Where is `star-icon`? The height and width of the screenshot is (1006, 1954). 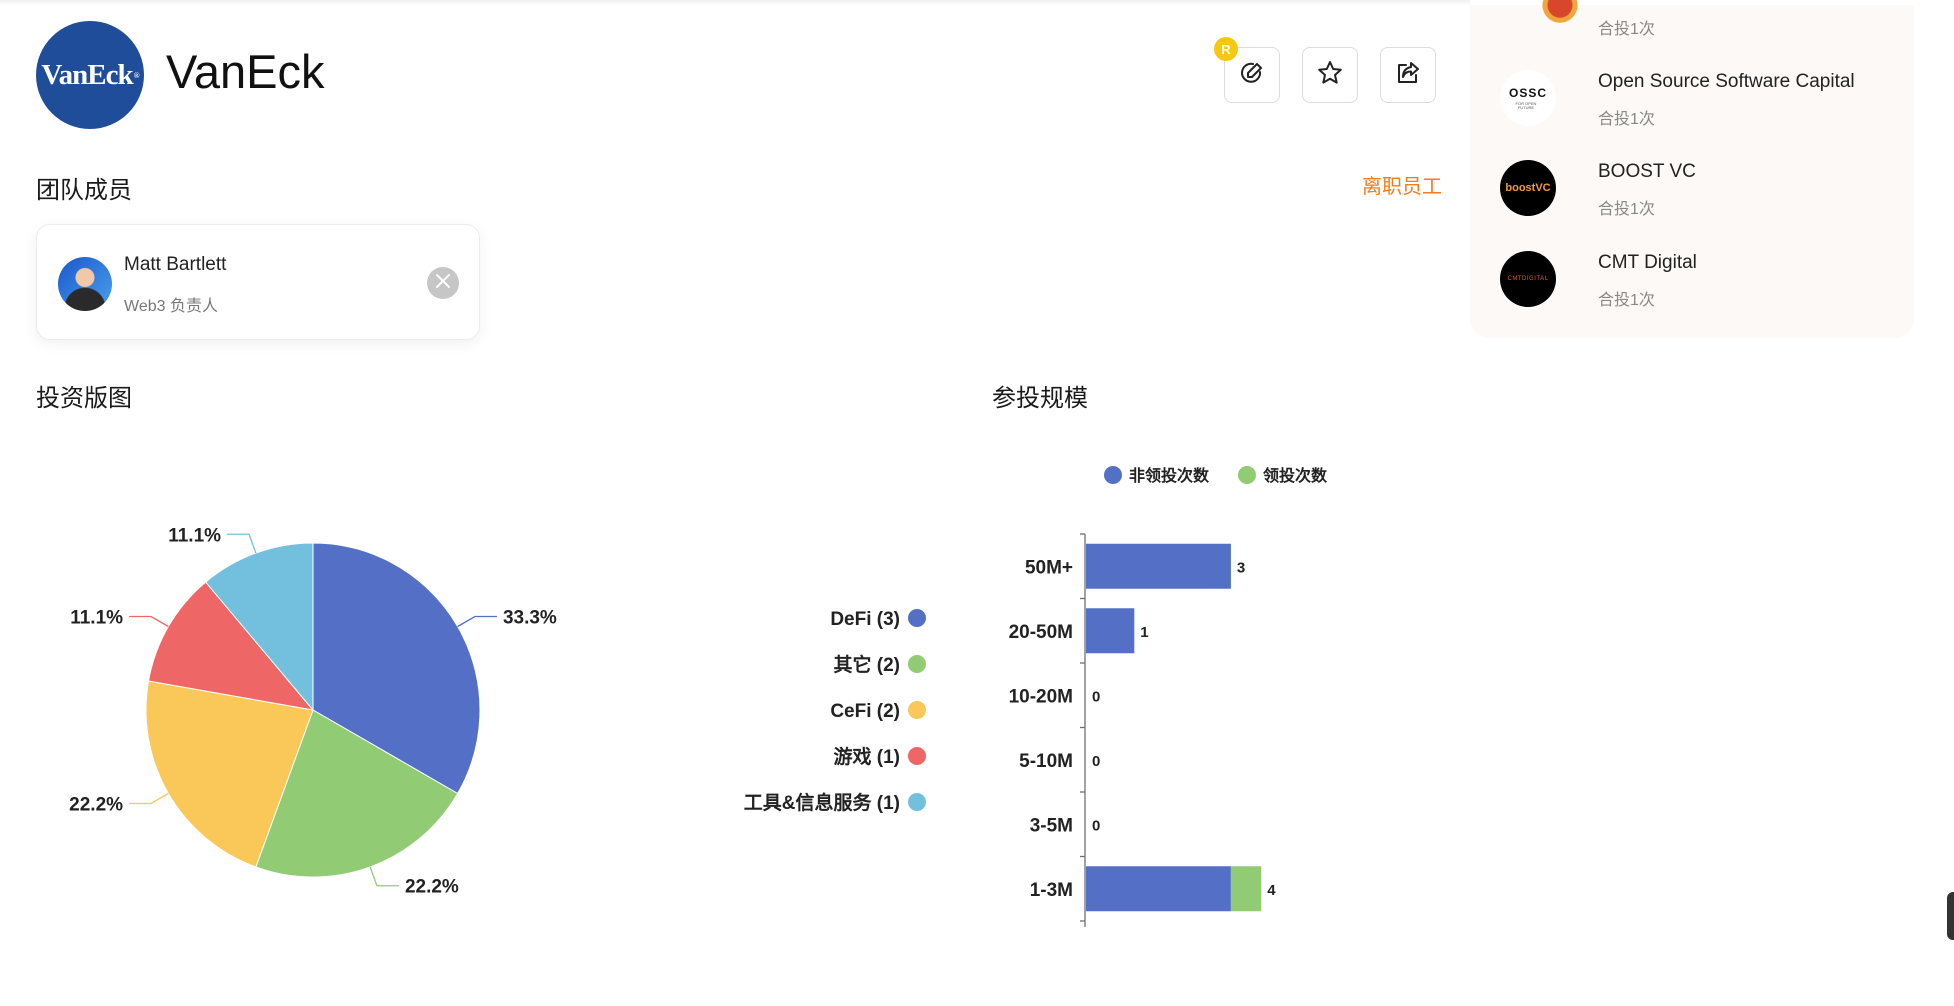 star-icon is located at coordinates (1330, 75).